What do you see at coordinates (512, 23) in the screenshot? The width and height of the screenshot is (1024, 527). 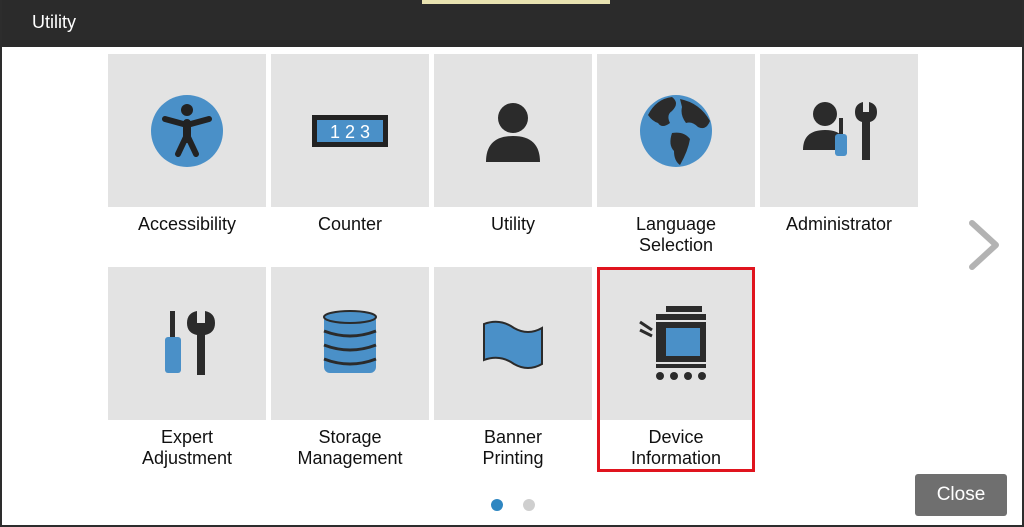 I see `title-bar: Utility` at bounding box center [512, 23].